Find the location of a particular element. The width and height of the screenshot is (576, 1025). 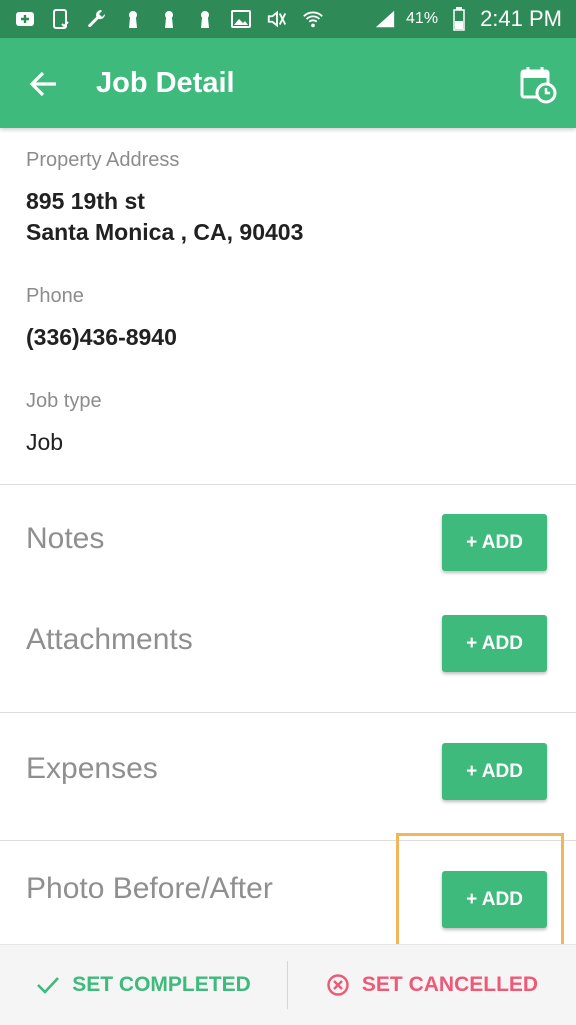

add-attachment-button: + ADD is located at coordinates (494, 643).